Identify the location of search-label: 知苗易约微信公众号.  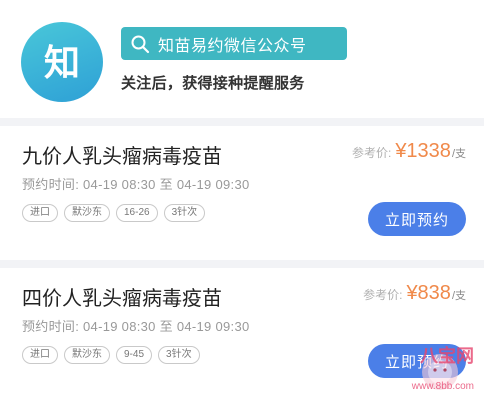
(232, 46).